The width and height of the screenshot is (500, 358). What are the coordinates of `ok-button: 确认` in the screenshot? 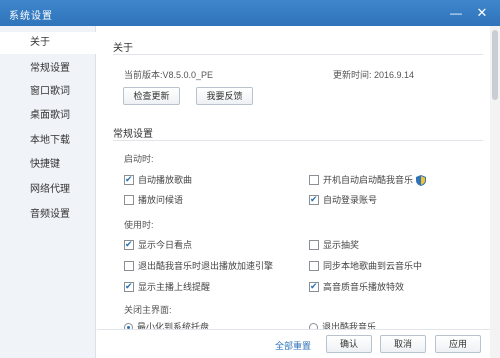 It's located at (349, 344).